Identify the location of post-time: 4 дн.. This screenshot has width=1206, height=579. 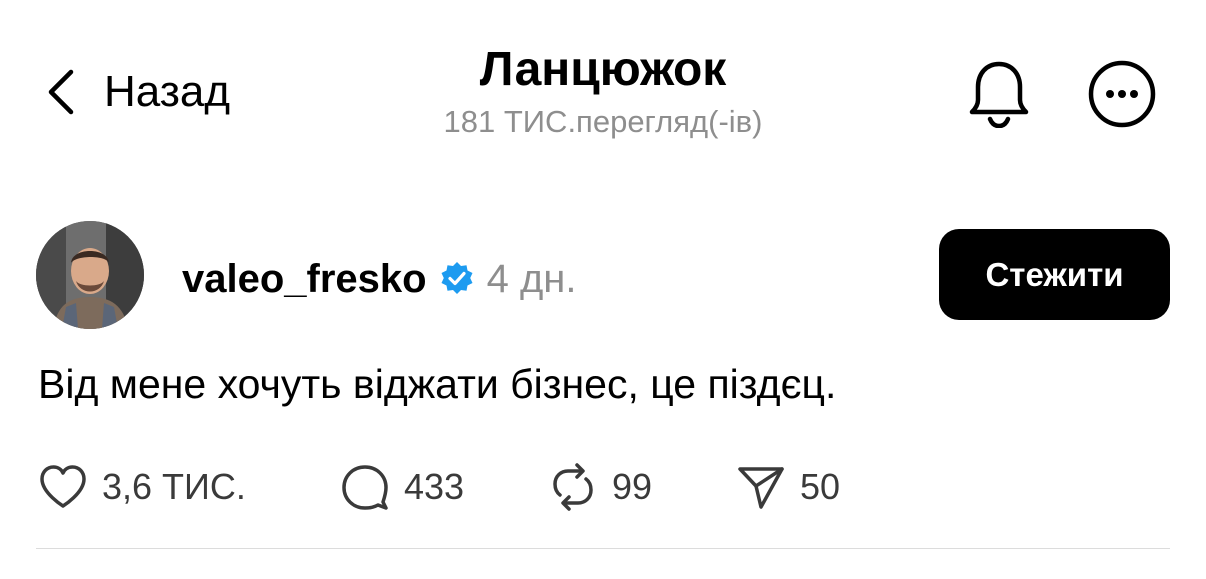
(531, 278).